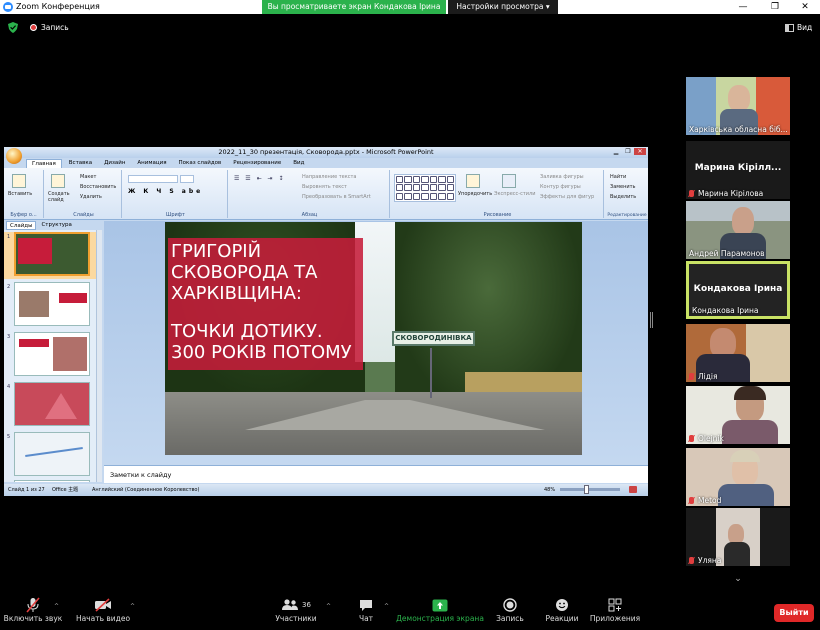  Describe the element at coordinates (708, 376) in the screenshot. I see `participant-name-text: Лідія` at that location.